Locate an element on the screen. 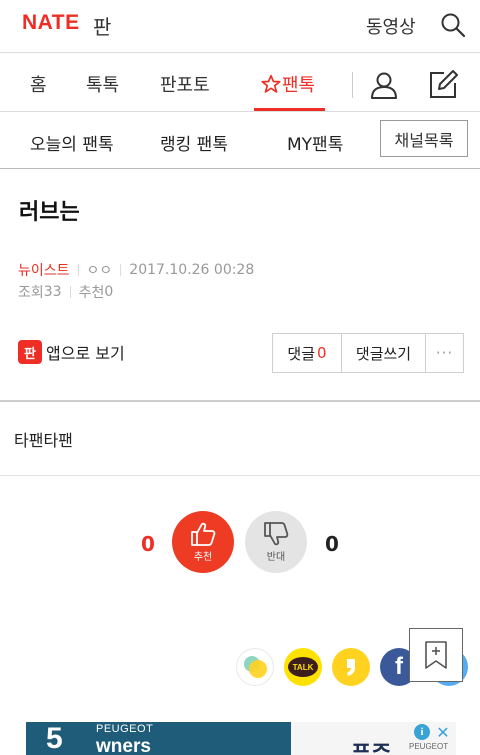  article-header-divider is located at coordinates (240, 401).